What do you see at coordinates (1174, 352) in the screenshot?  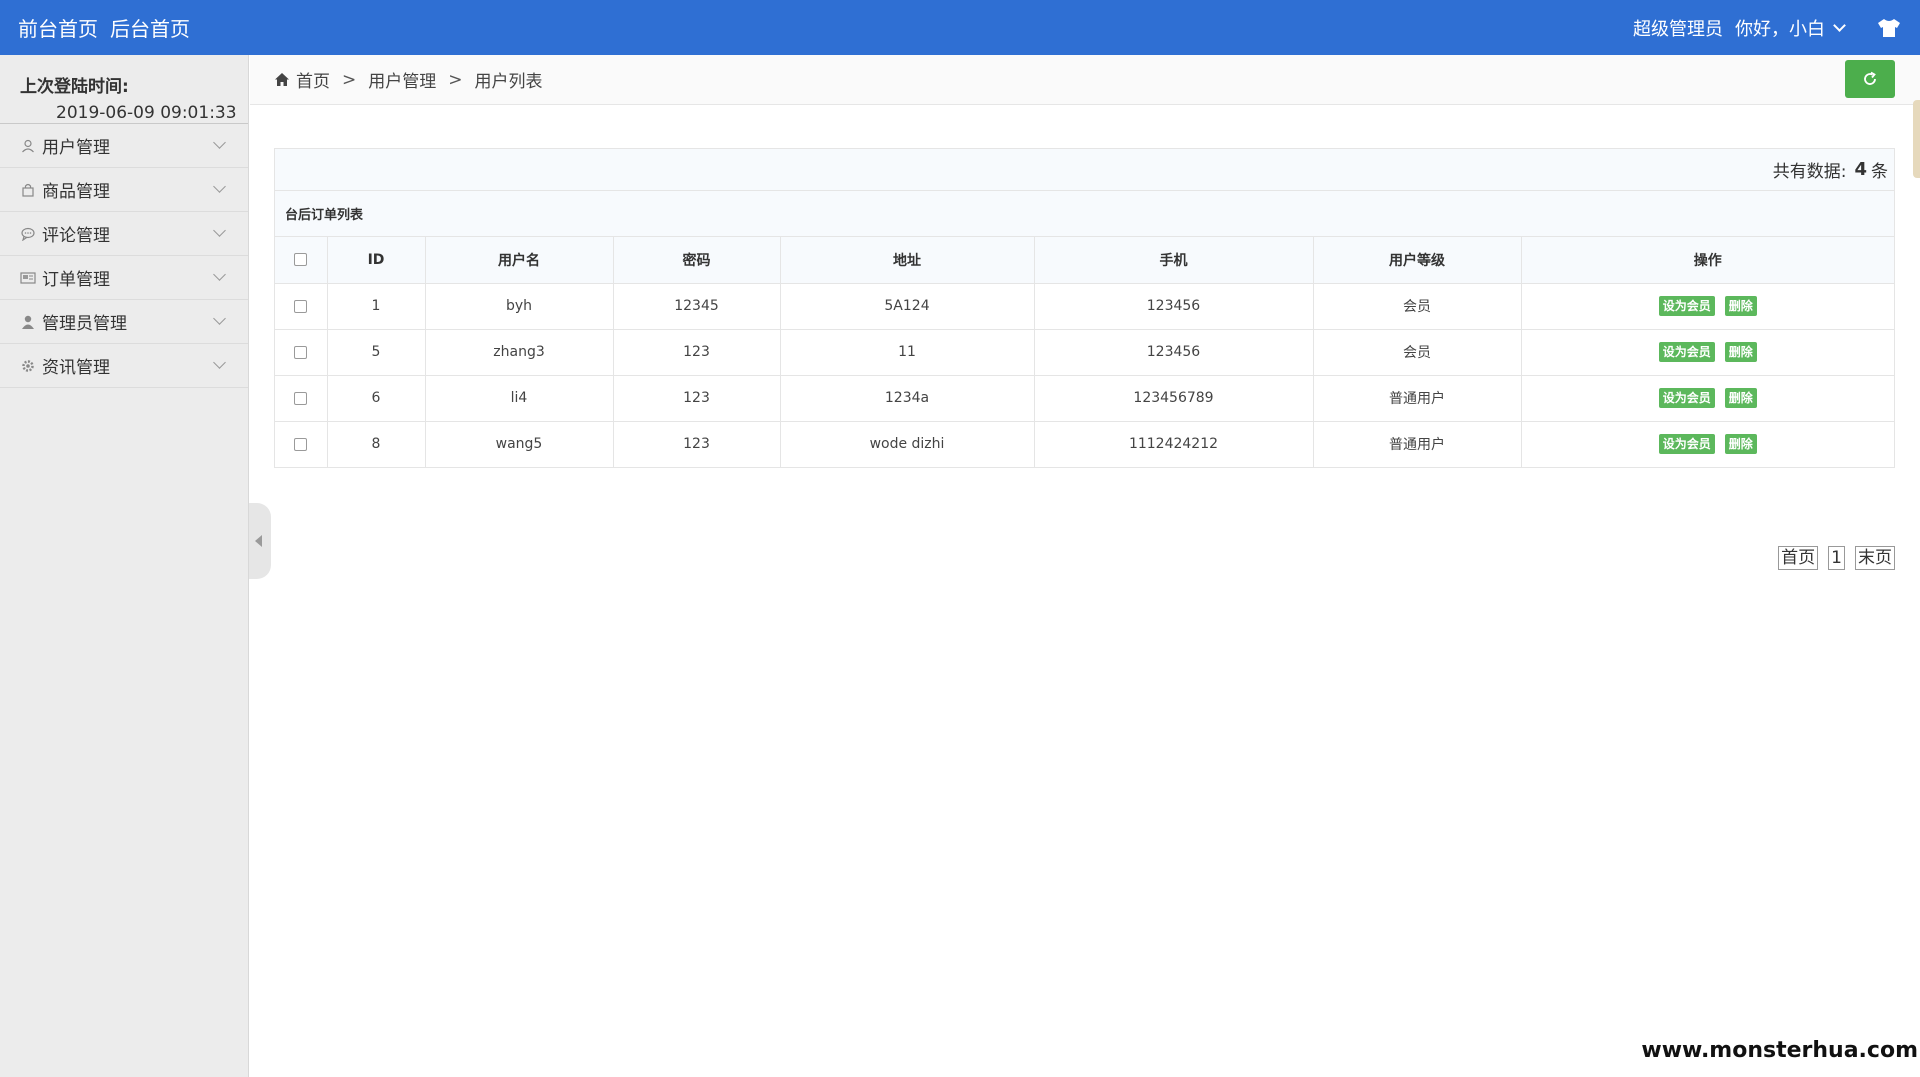 I see `cell-phone: 123456` at bounding box center [1174, 352].